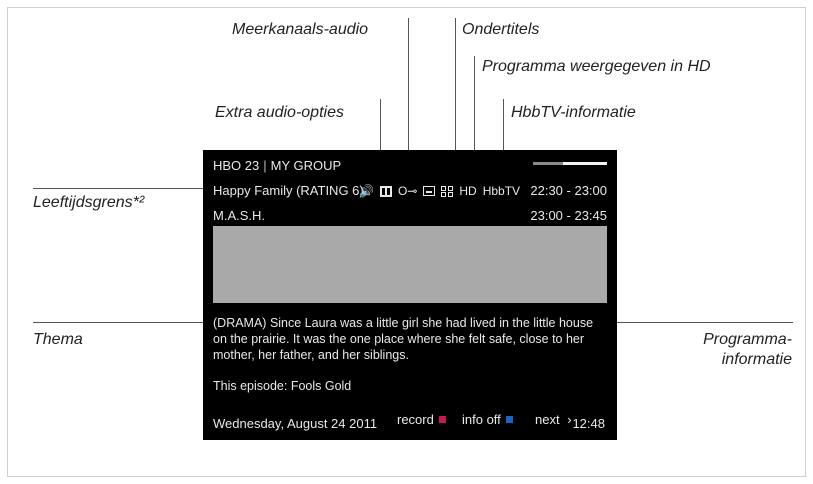  I want to click on leader-program-info, so click(699, 322).